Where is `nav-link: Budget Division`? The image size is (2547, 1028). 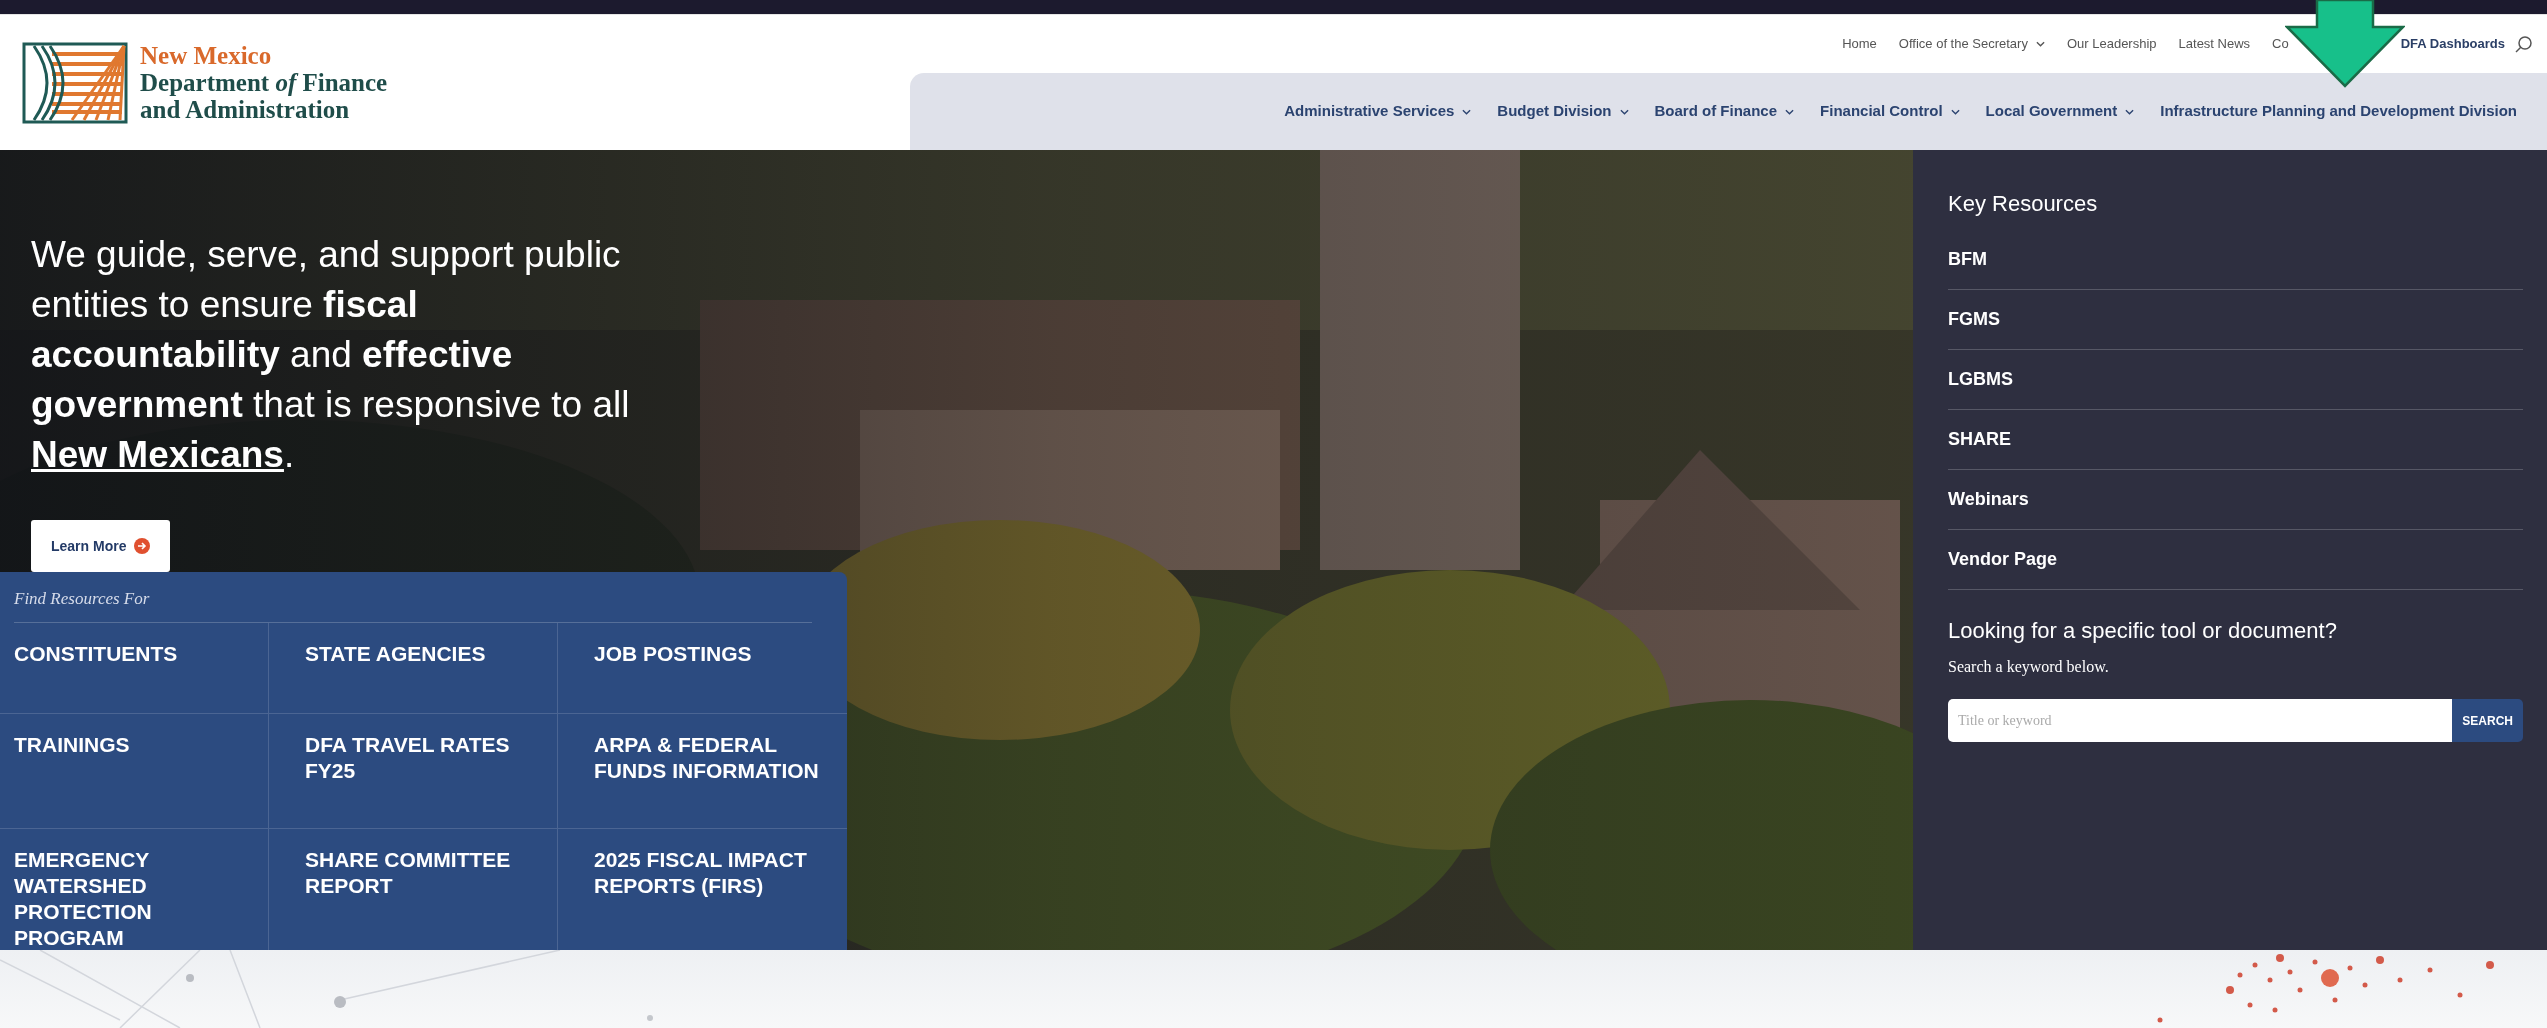 nav-link: Budget Division is located at coordinates (1563, 111).